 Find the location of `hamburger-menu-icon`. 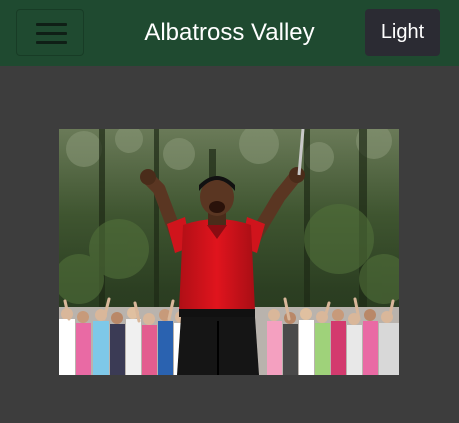

hamburger-menu-icon is located at coordinates (51, 24).